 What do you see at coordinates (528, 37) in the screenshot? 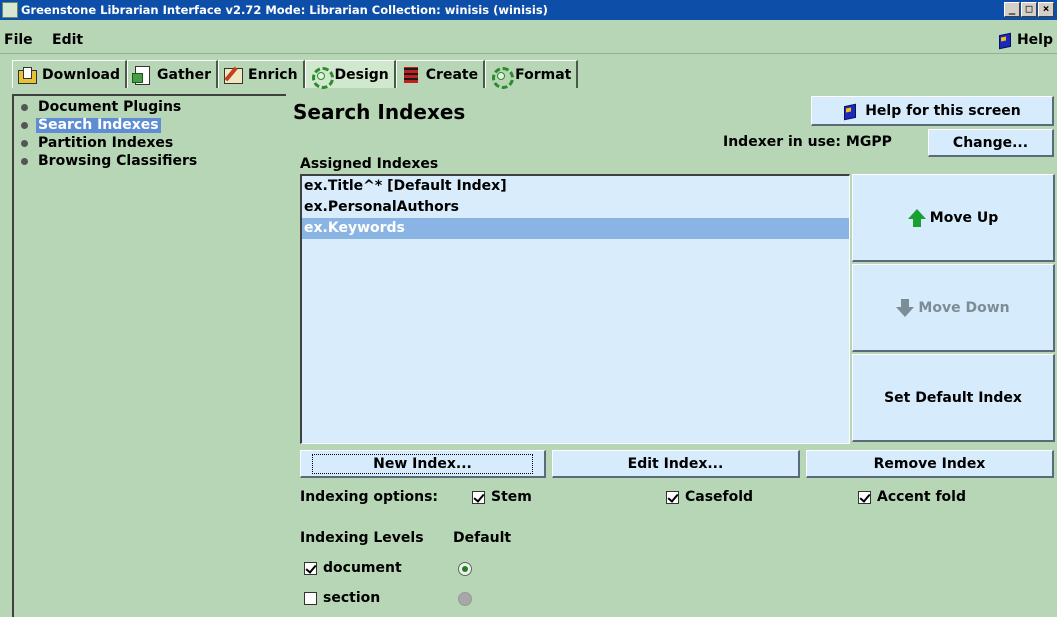
I see `menu-bar: File Edit Help` at bounding box center [528, 37].